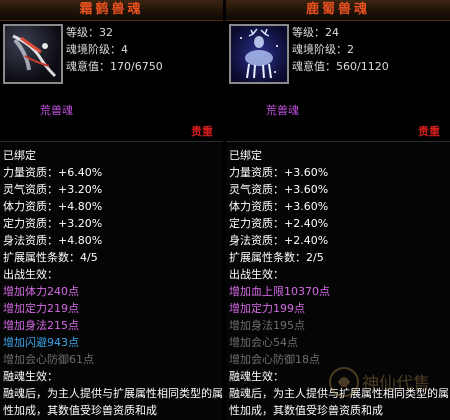 The width and height of the screenshot is (450, 420). I want to click on watermark-text: 神仙代售, so click(396, 384).